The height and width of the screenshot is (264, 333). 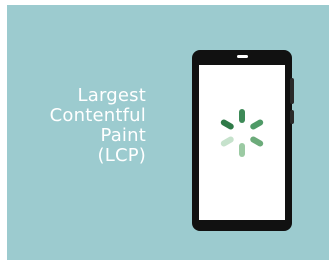 I want to click on phone-speaker, so click(x=242, y=56).